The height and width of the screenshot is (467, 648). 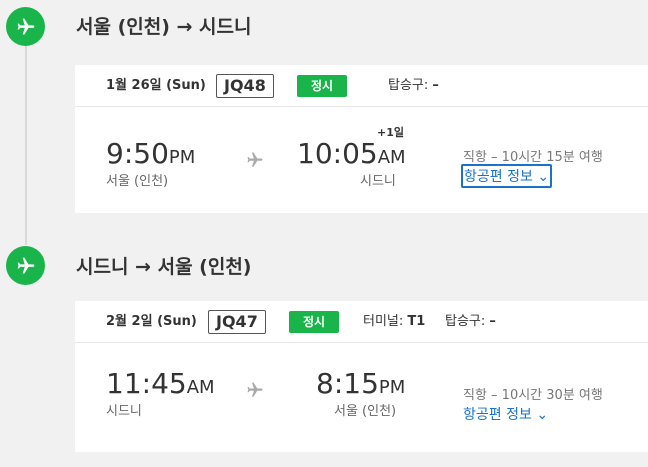 I want to click on flight-card-header: 2월 2일 (Sun) JQ47 정시 터미널: T1 탑승구: –, so click(x=361, y=322).